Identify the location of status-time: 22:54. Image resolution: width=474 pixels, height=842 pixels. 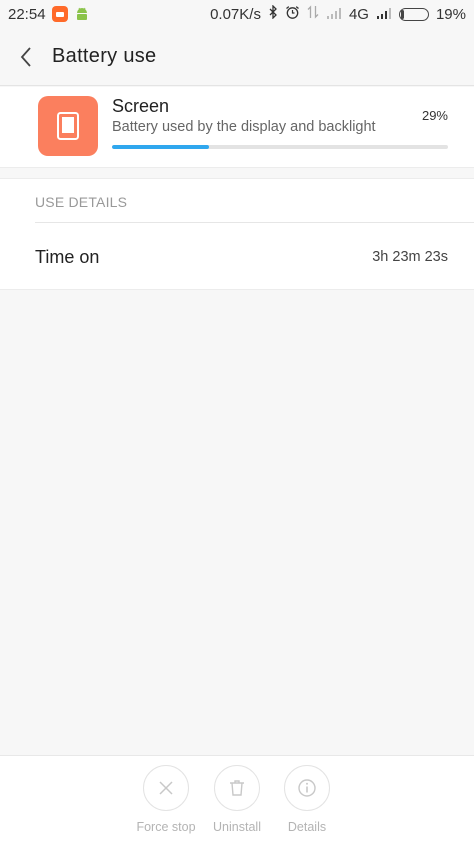
(27, 14).